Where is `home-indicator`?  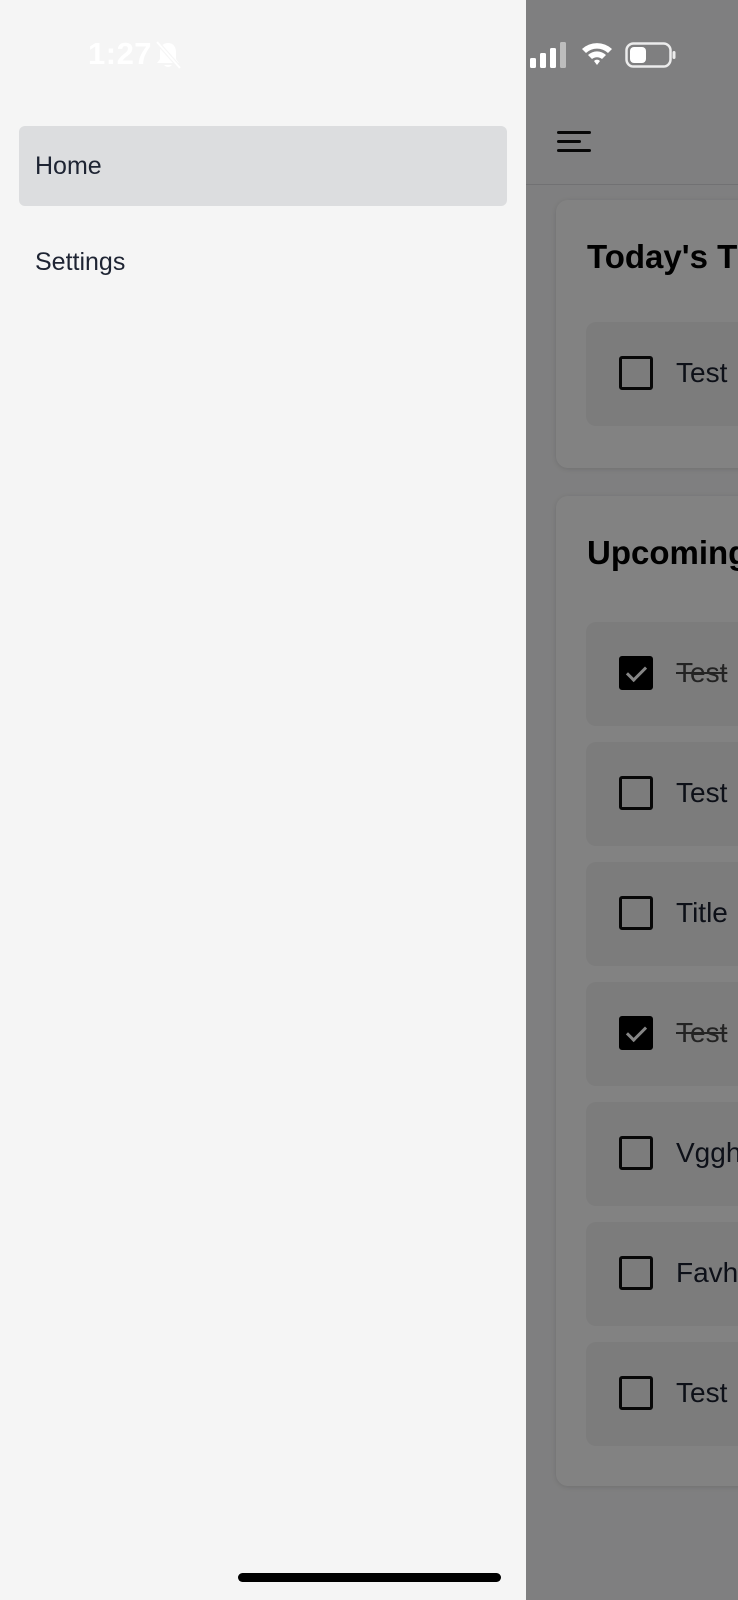 home-indicator is located at coordinates (369, 1577).